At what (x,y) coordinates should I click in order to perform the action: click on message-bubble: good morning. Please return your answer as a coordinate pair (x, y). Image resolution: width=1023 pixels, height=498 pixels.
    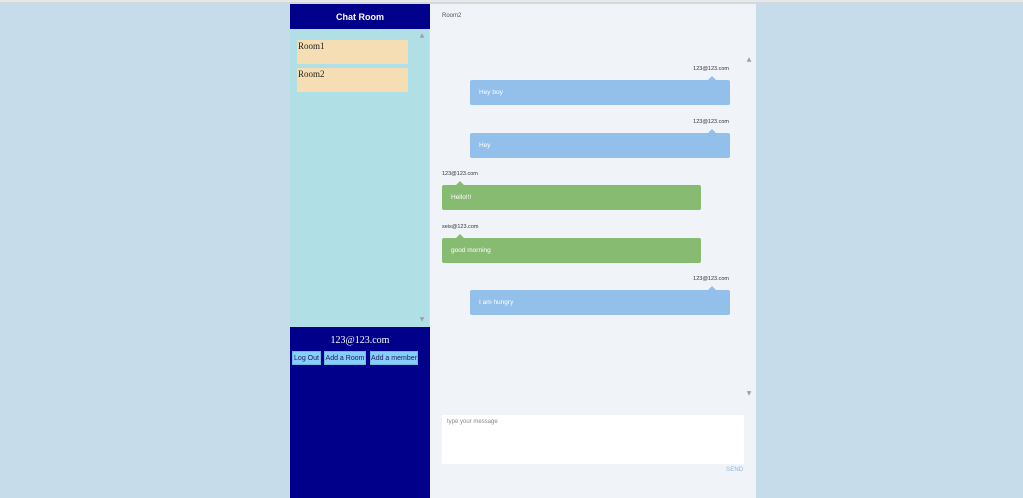
    Looking at the image, I should click on (571, 248).